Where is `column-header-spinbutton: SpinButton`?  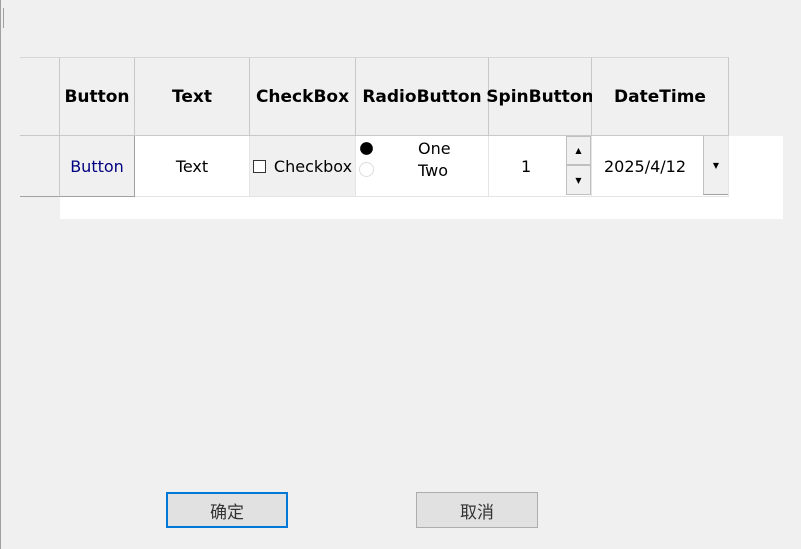
column-header-spinbutton: SpinButton is located at coordinates (540, 96).